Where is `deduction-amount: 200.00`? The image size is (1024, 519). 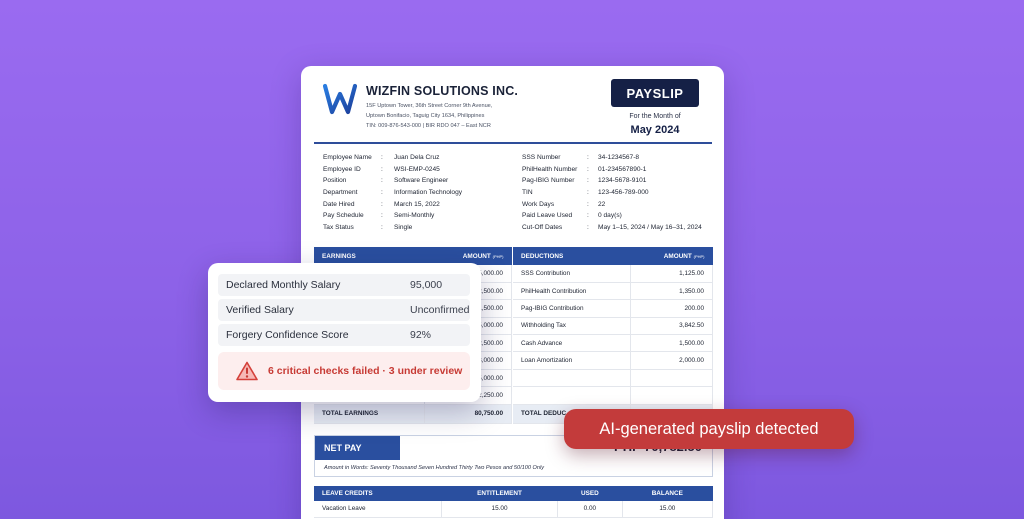
deduction-amount: 200.00 is located at coordinates (671, 308).